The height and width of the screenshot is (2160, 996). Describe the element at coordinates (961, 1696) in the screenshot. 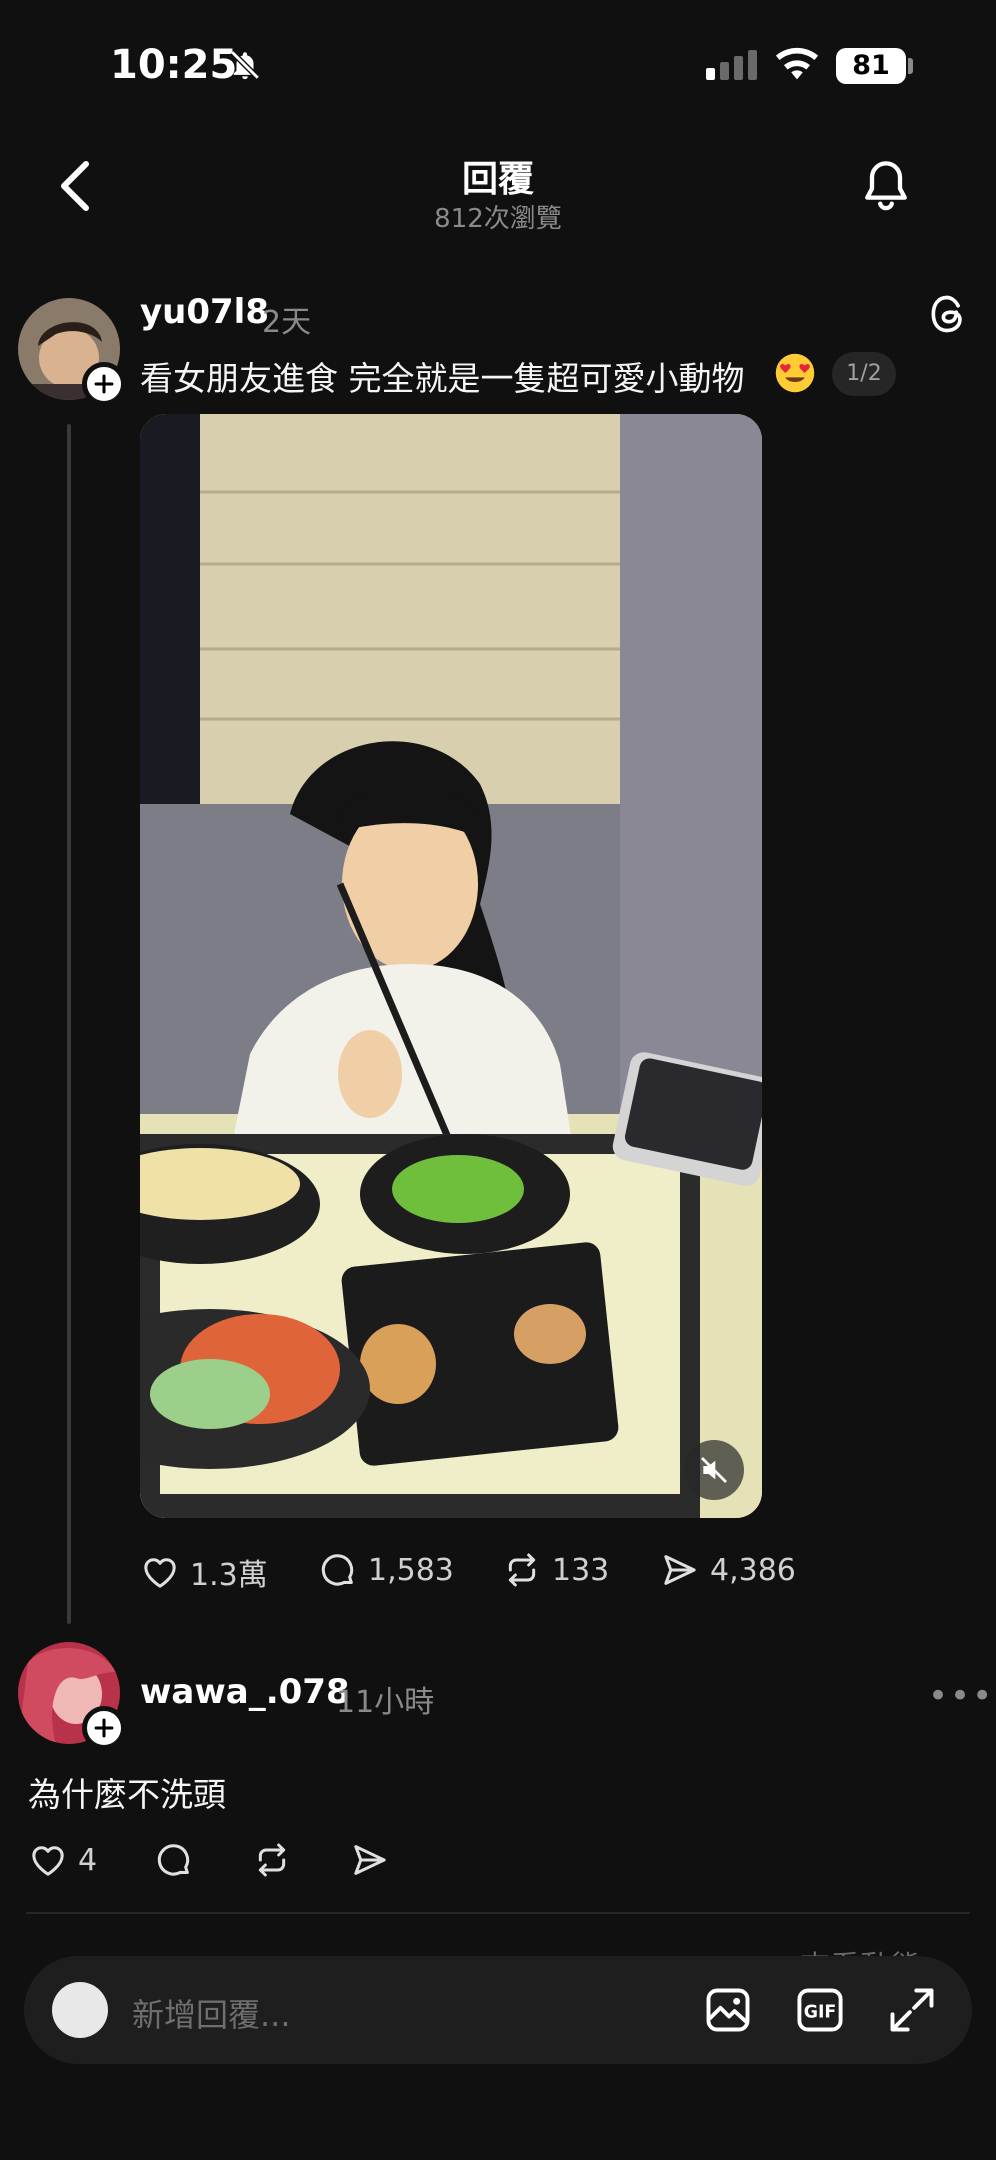

I see `more-options-icon: •••` at that location.